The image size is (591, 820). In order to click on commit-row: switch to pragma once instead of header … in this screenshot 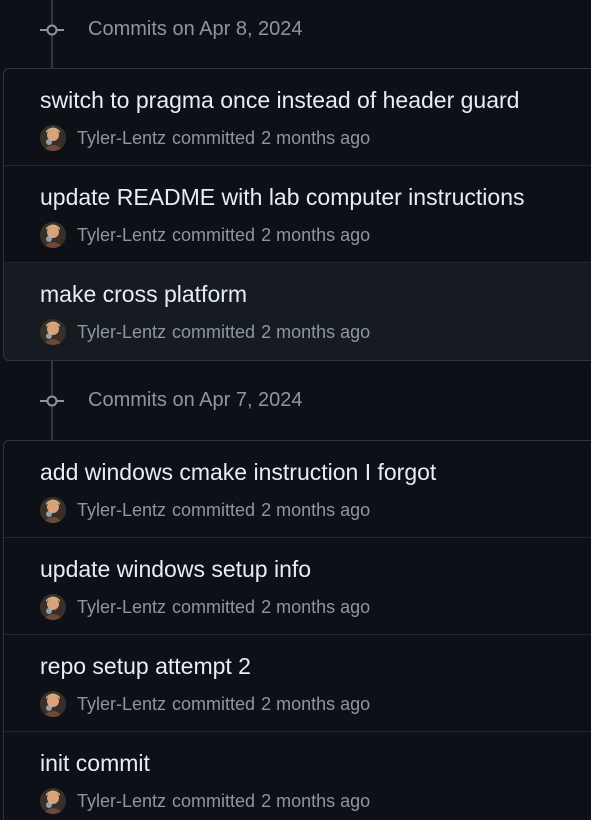, I will do `click(297, 117)`.